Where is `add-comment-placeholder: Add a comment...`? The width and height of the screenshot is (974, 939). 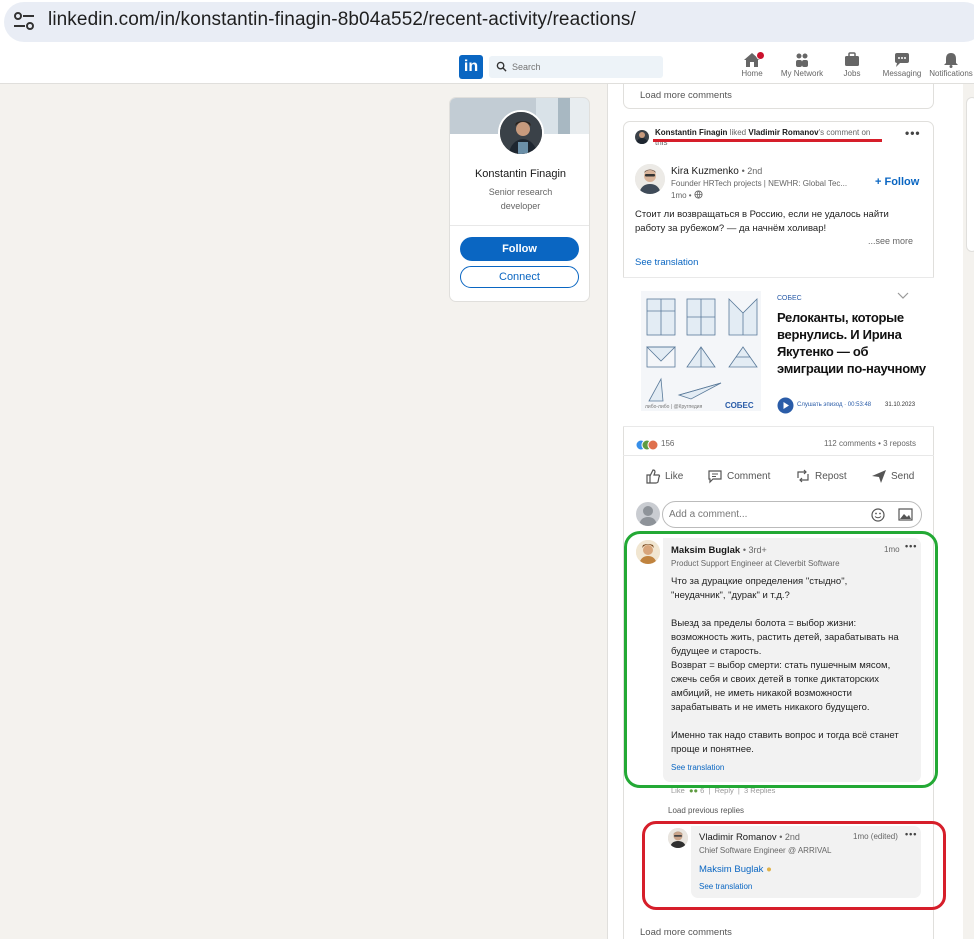
add-comment-placeholder: Add a comment... is located at coordinates (708, 514).